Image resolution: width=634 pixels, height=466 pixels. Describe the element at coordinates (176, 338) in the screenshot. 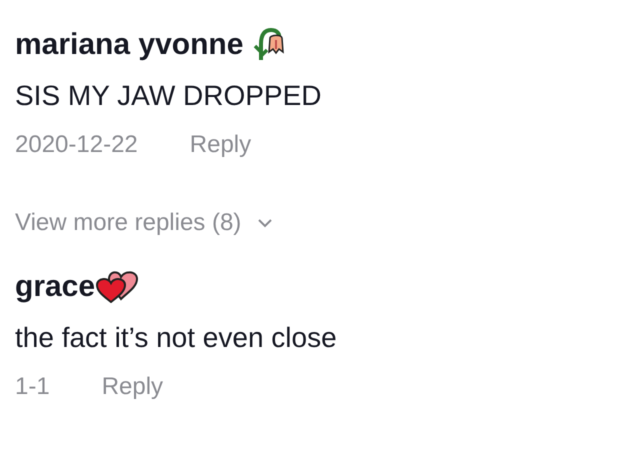

I see `comment-text: the fact it’s not even close` at that location.